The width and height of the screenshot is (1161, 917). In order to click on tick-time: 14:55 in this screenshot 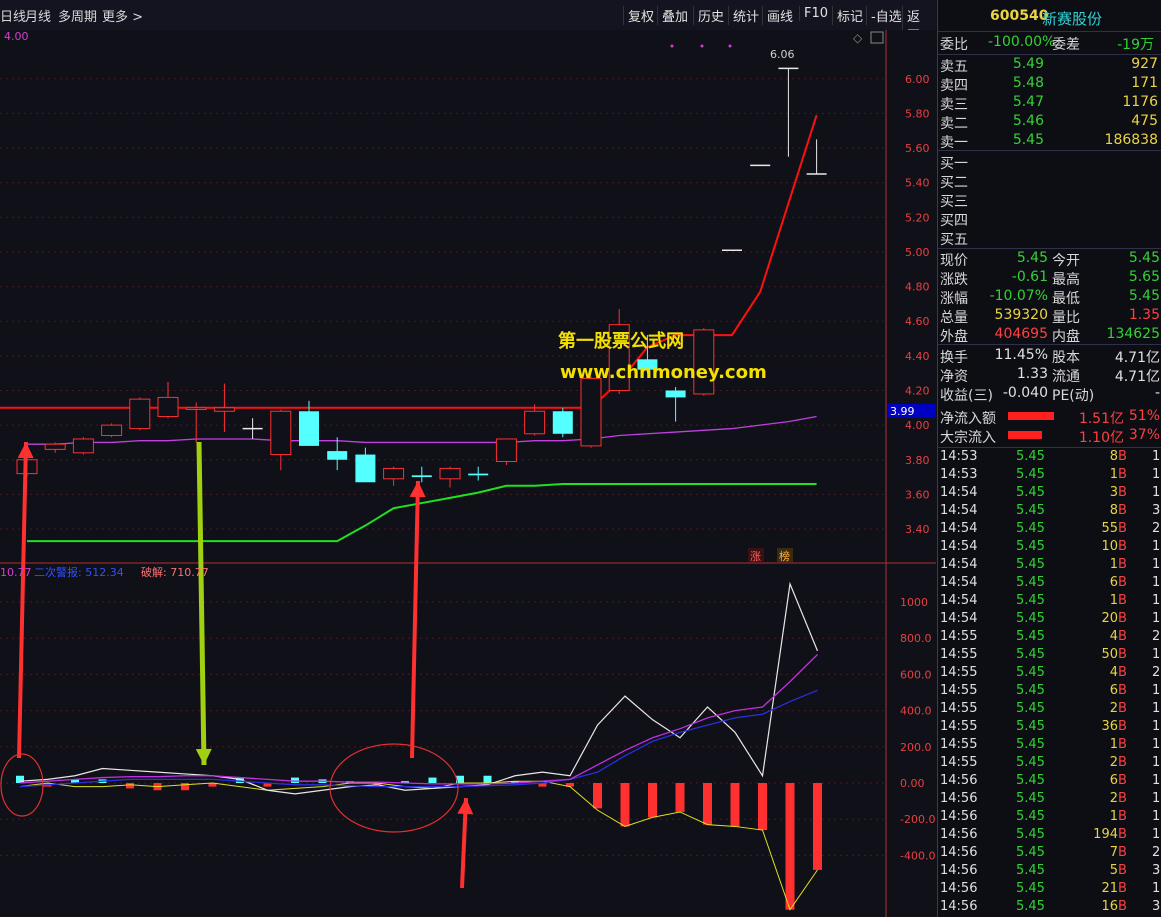, I will do `click(959, 726)`.